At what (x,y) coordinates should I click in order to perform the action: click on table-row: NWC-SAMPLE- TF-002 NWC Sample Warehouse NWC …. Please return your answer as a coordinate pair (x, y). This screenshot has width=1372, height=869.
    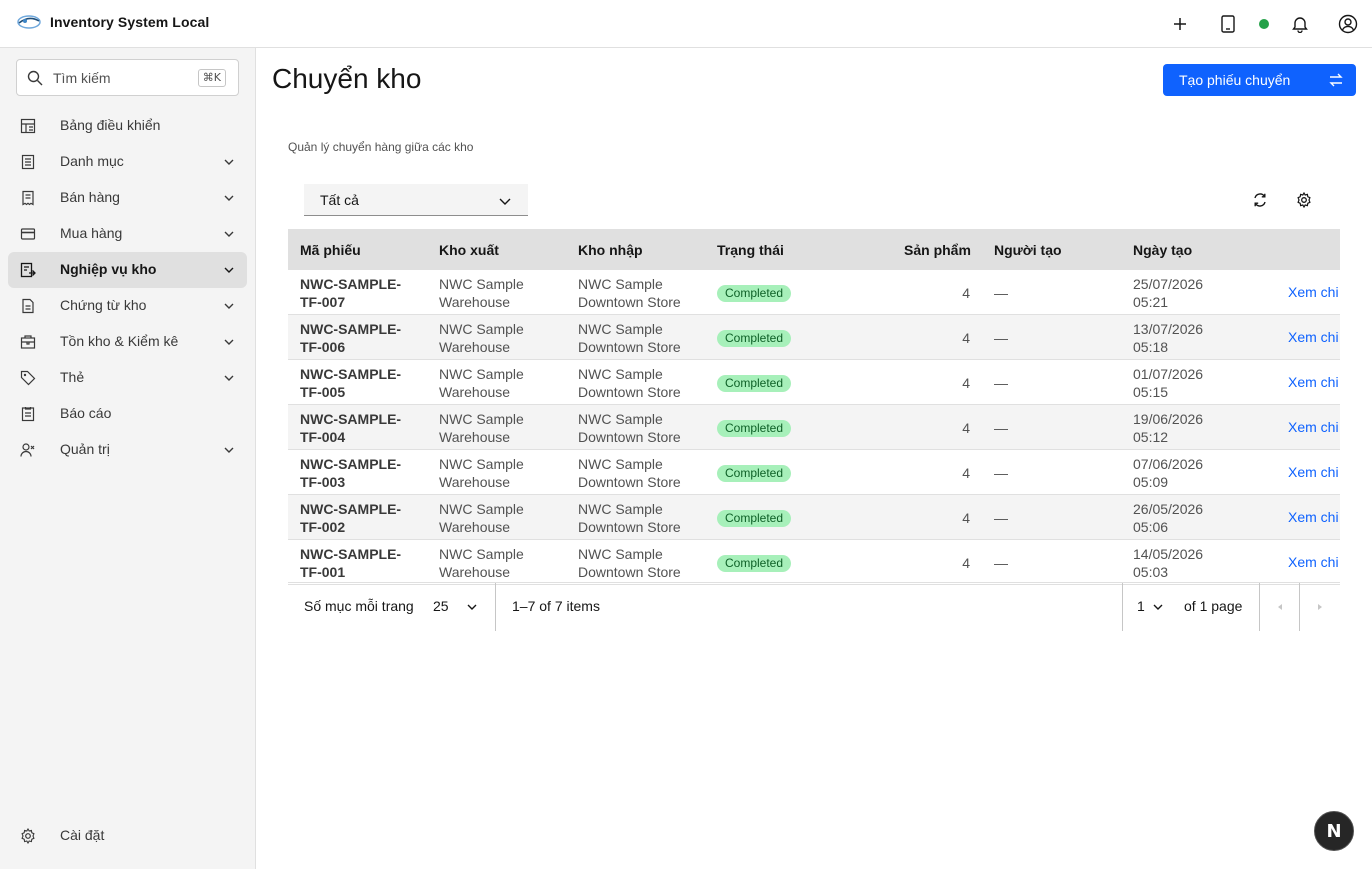
    Looking at the image, I should click on (814, 517).